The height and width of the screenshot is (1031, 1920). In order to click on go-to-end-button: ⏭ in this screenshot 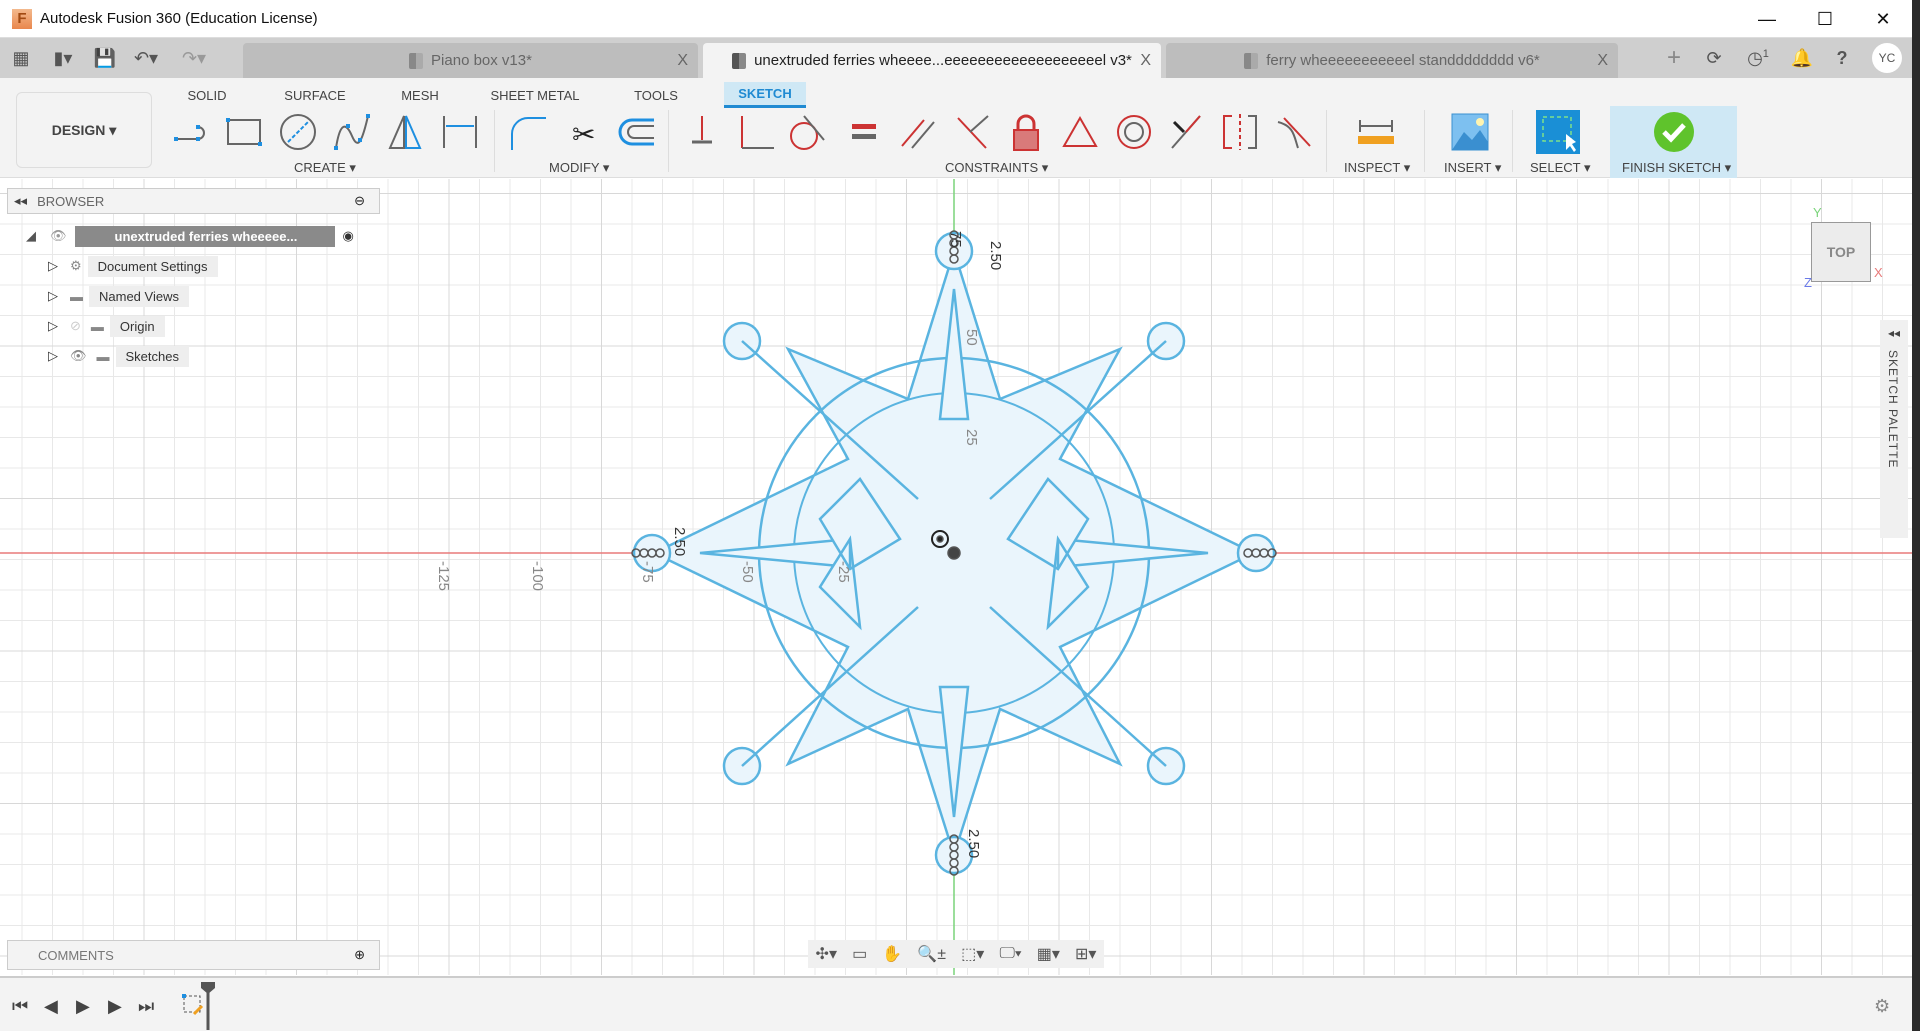, I will do `click(146, 1006)`.